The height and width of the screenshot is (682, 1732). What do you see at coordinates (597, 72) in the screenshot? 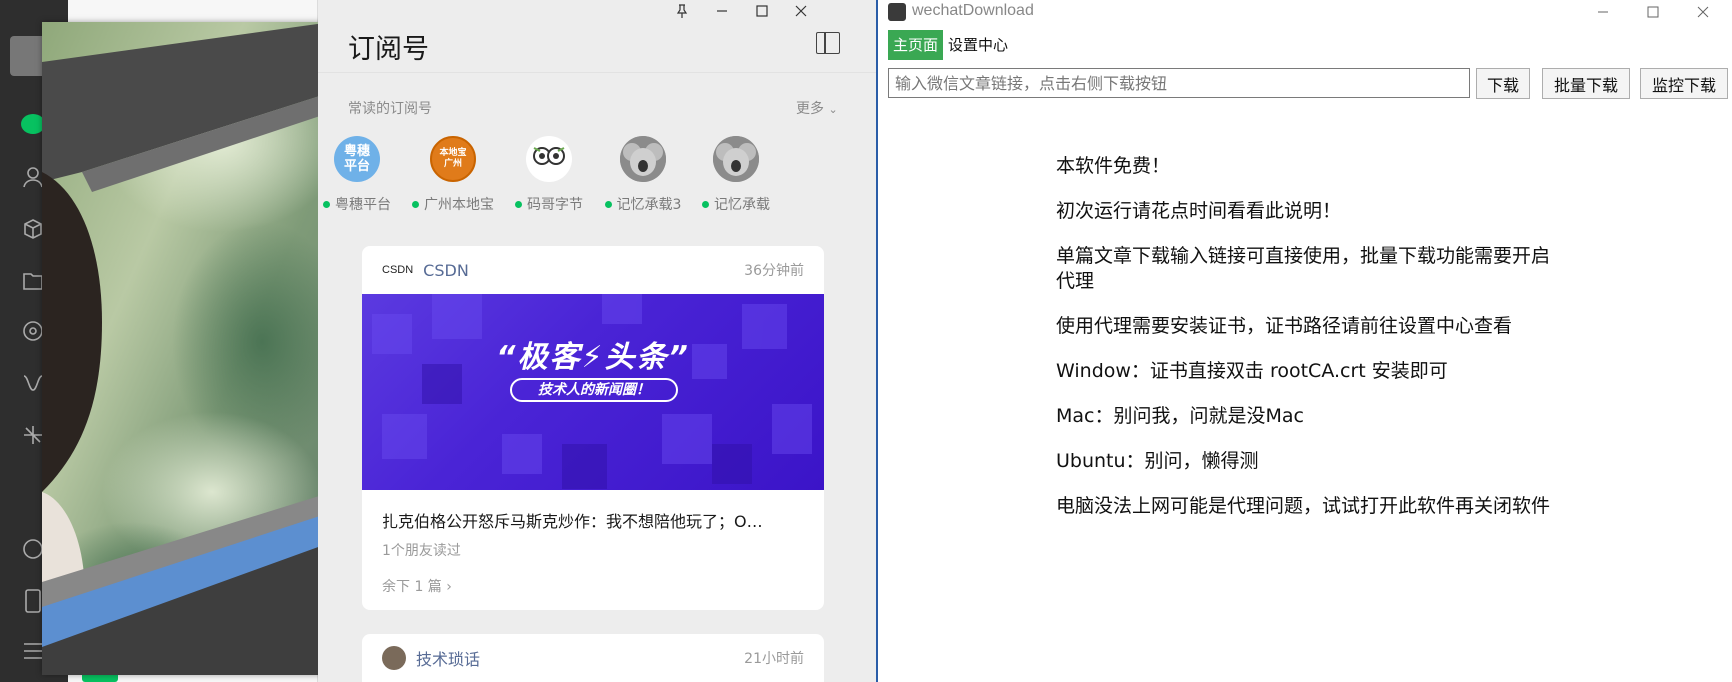
I see `header-divider` at bounding box center [597, 72].